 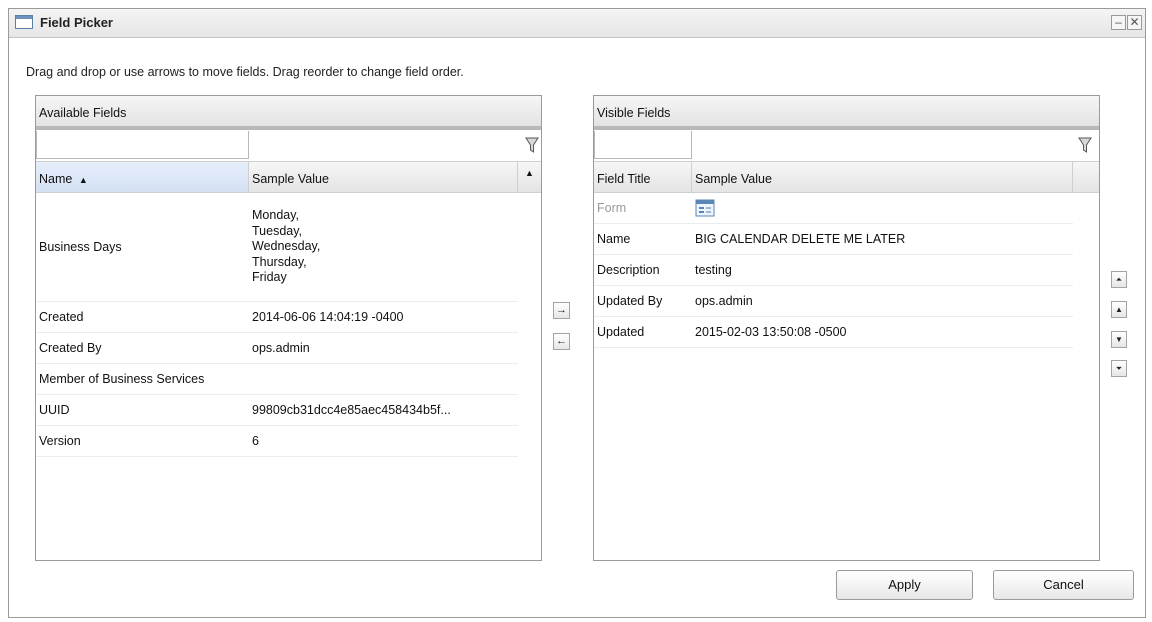 I want to click on titlebar: Field Picker – ✕, so click(x=577, y=23).